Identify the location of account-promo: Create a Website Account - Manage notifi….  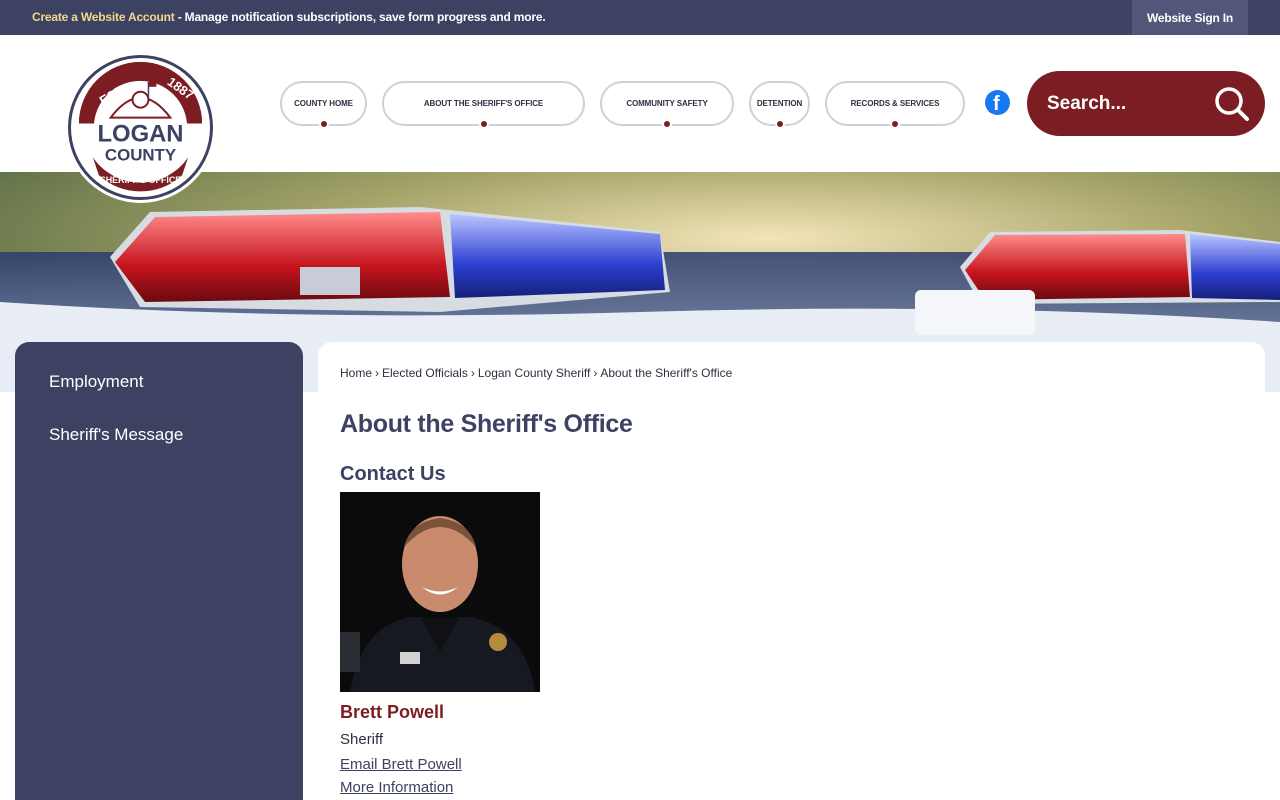
(289, 17).